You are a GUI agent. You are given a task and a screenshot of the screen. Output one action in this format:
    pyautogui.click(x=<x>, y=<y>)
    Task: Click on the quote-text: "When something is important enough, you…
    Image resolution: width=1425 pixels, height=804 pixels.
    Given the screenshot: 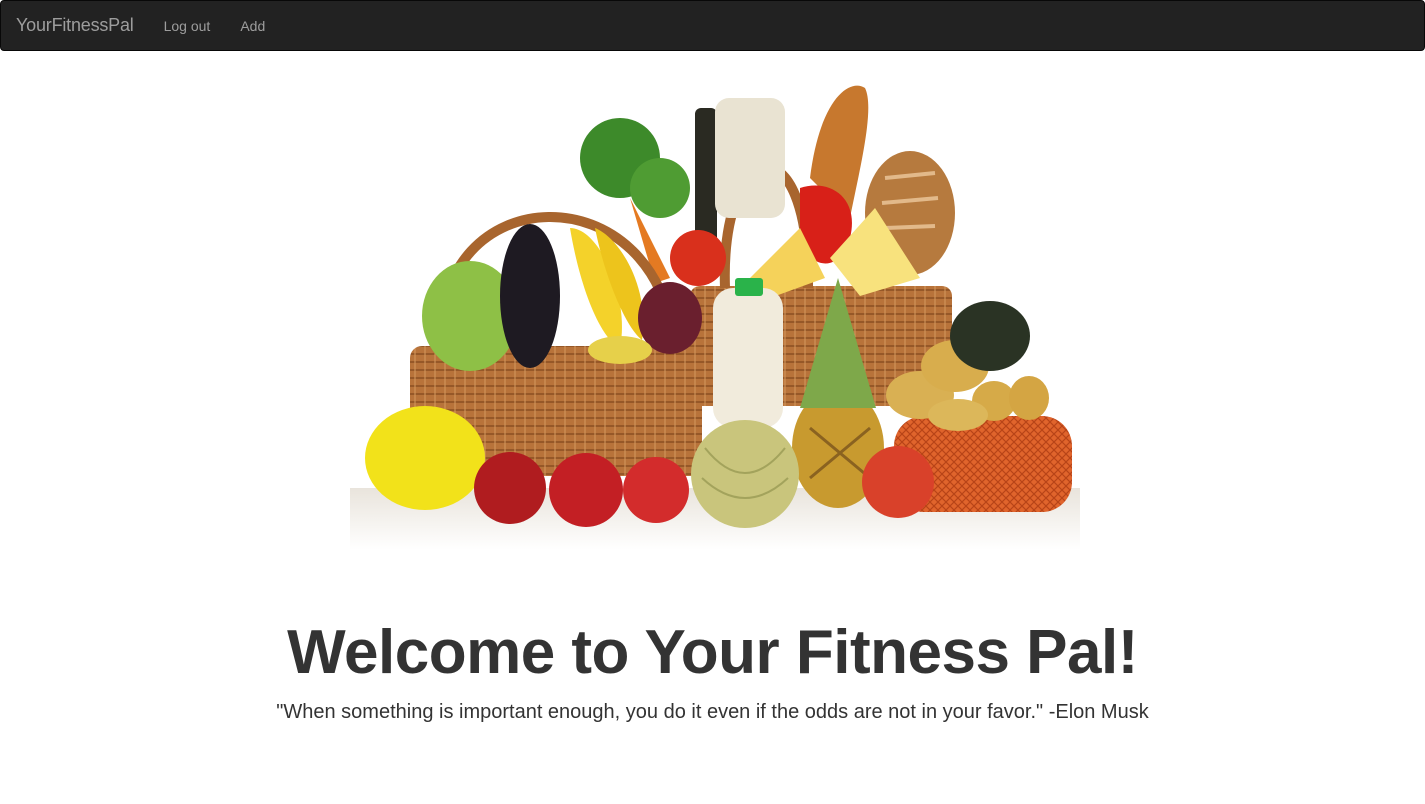 What is the action you would take?
    pyautogui.click(x=712, y=712)
    